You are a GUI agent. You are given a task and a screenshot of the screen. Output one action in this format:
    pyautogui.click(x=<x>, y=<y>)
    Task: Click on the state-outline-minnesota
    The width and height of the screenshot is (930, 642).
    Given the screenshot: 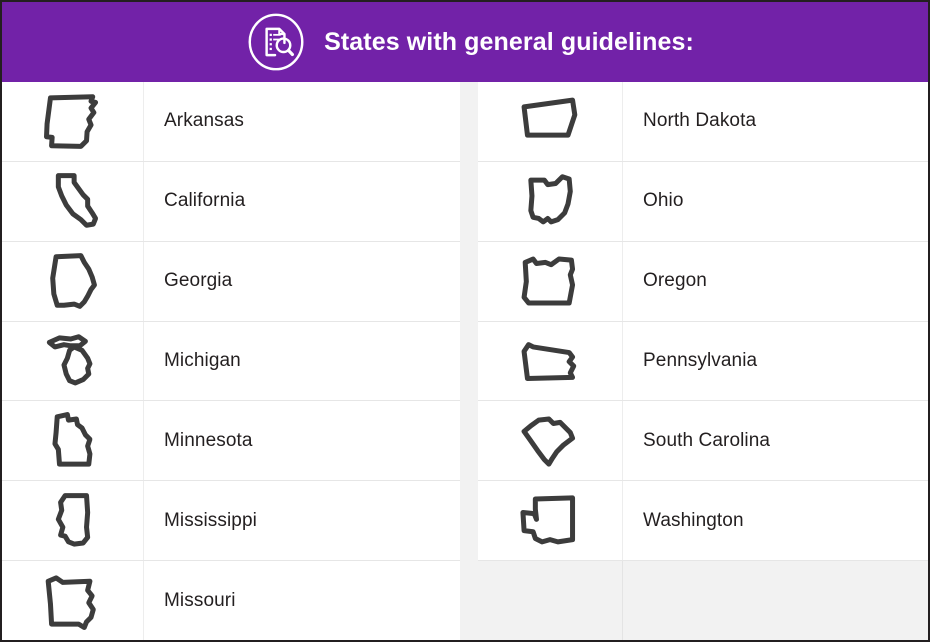 What is the action you would take?
    pyautogui.click(x=73, y=441)
    